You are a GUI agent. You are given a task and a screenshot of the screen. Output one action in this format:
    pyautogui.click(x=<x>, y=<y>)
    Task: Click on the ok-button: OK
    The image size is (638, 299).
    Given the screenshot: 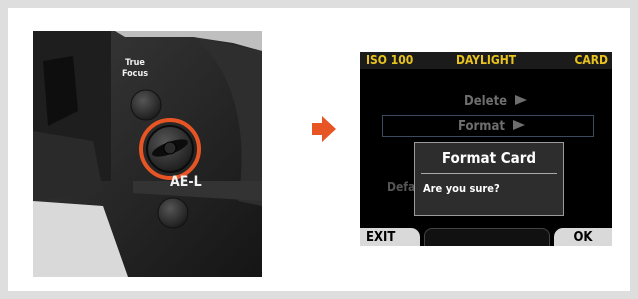 What is the action you would take?
    pyautogui.click(x=583, y=237)
    